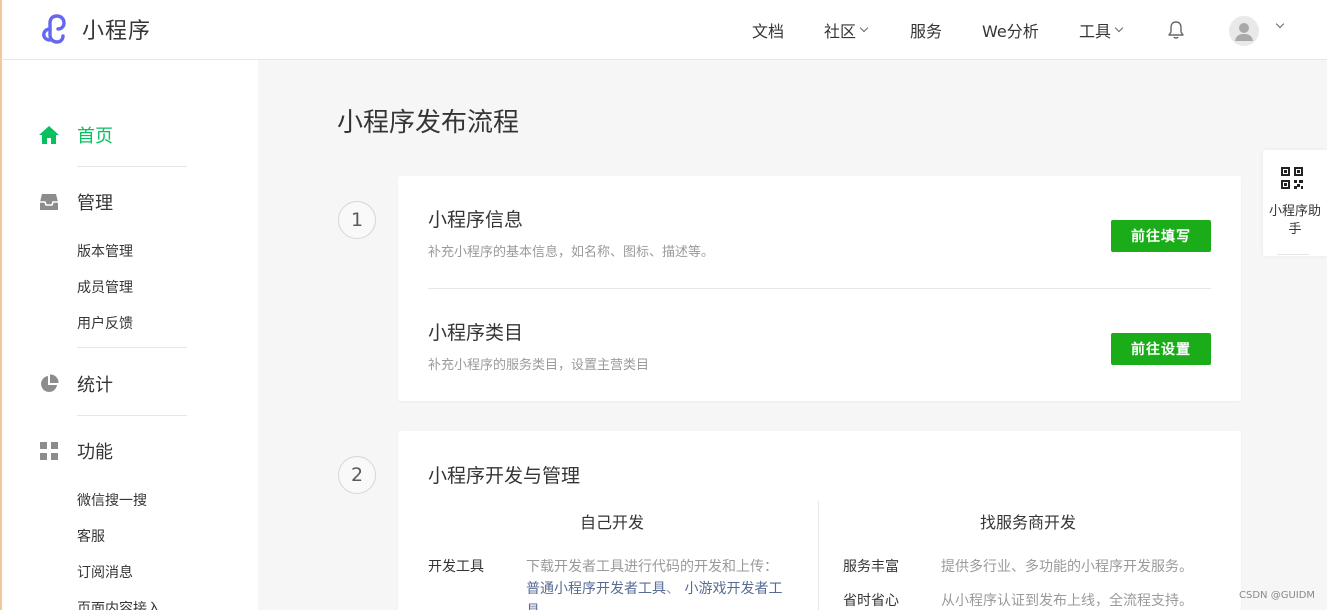 This screenshot has height=610, width=1327. I want to click on mini-program-logo-icon, so click(54, 29).